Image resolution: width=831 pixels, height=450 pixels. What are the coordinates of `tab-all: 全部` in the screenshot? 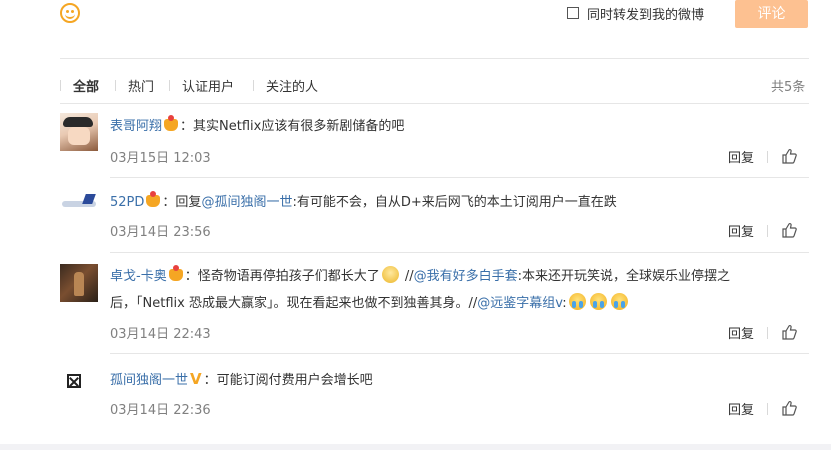 It's located at (86, 85).